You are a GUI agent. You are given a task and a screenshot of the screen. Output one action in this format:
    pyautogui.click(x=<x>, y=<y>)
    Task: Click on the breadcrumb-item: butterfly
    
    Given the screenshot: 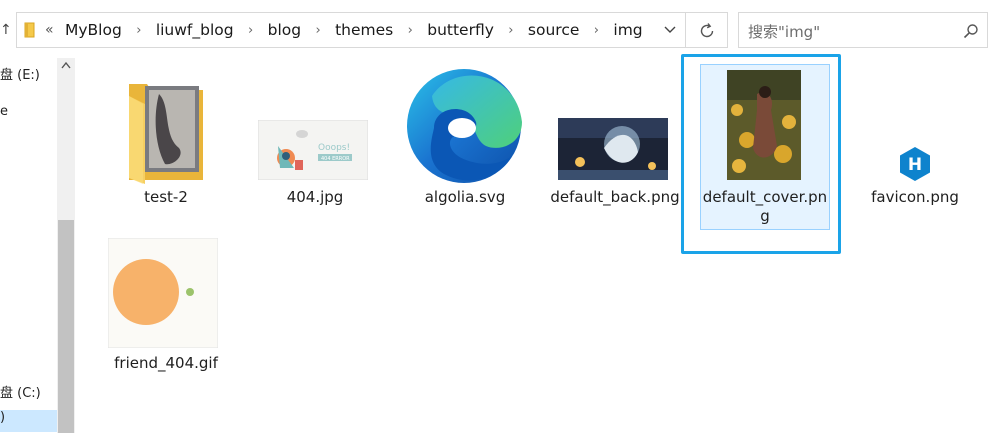 What is the action you would take?
    pyautogui.click(x=460, y=30)
    